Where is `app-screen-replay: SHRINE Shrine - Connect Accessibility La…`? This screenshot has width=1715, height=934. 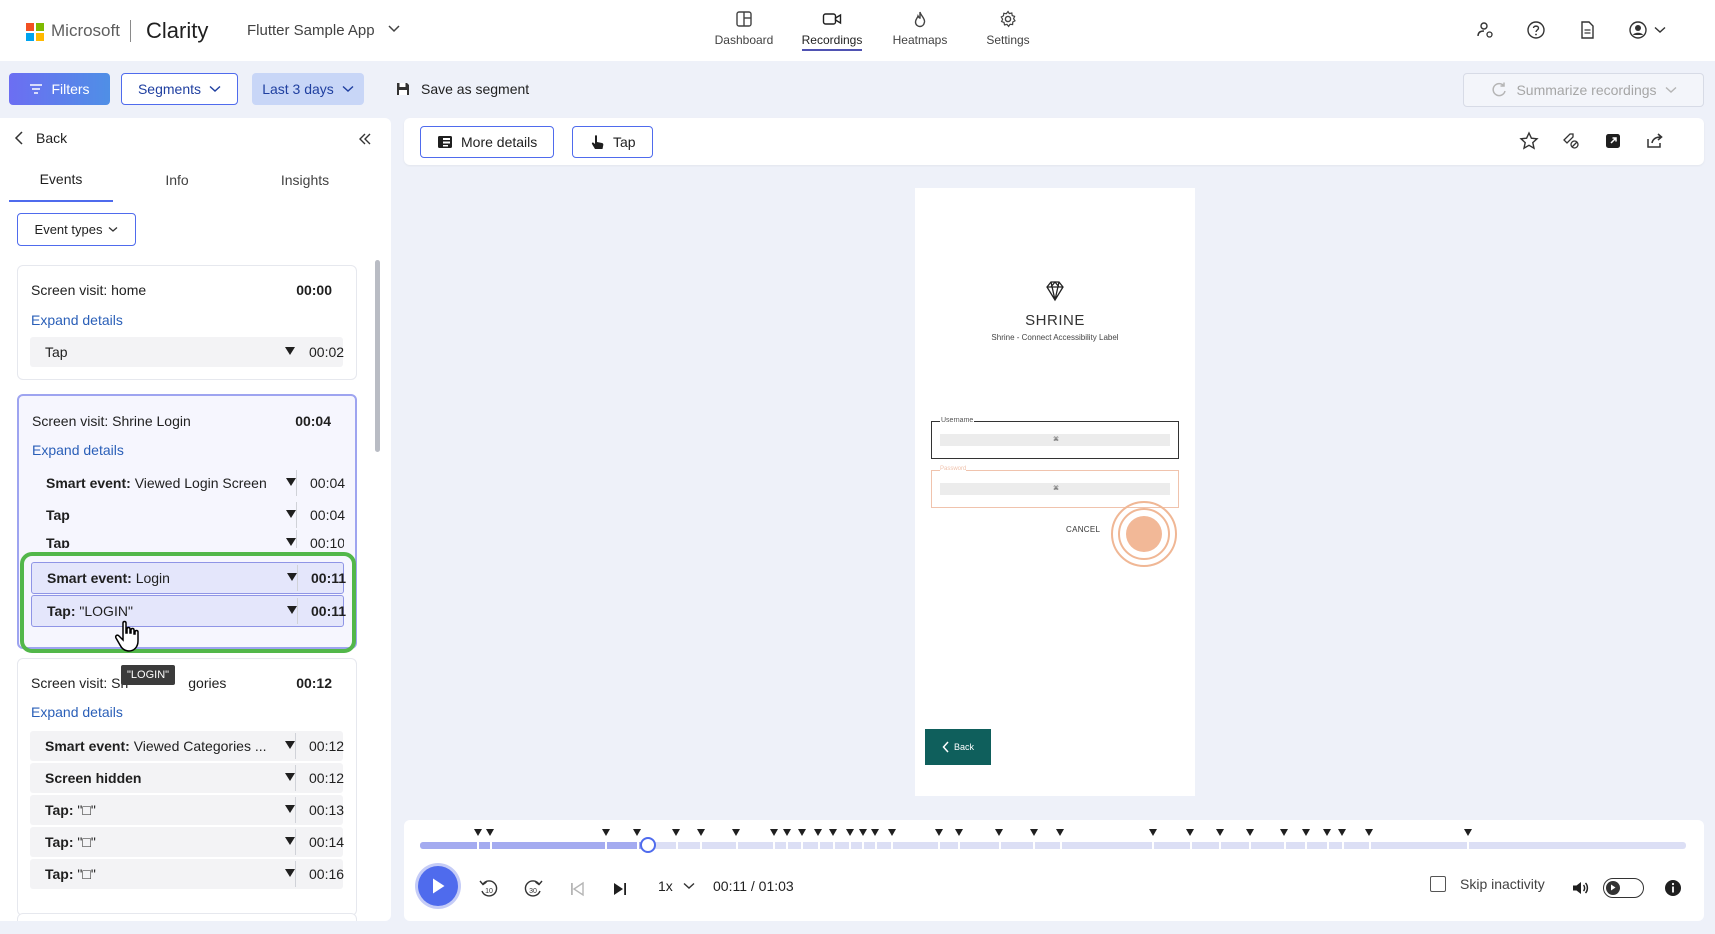
app-screen-replay: SHRINE Shrine - Connect Accessibility La… is located at coordinates (1055, 492).